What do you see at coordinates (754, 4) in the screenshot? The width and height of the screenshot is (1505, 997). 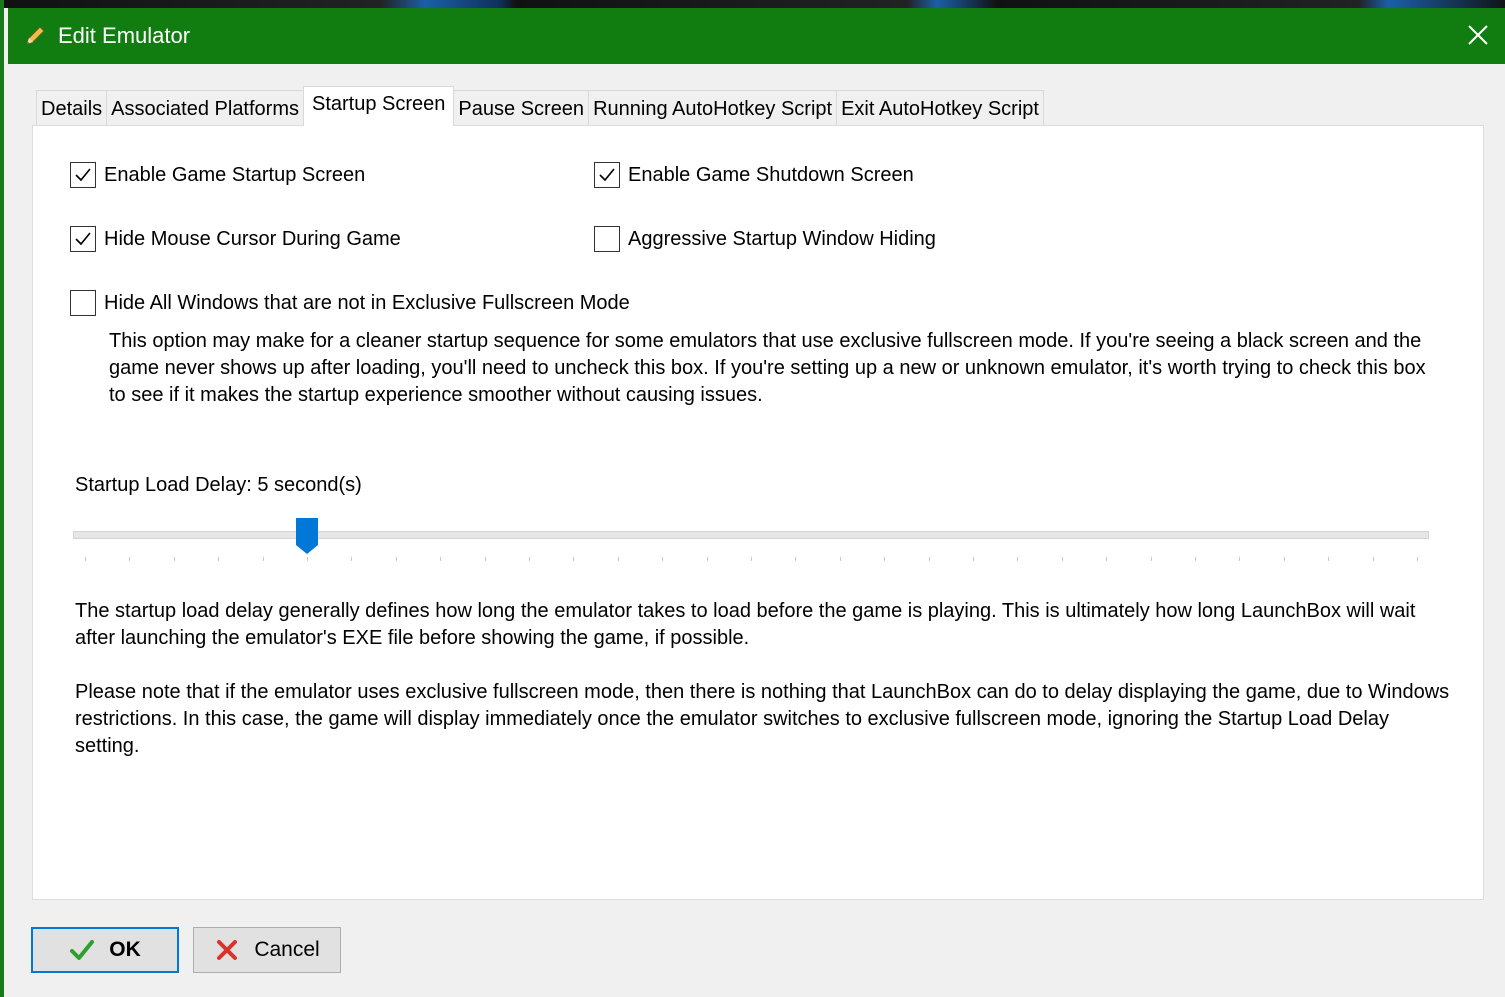 I see `background-app-strip` at bounding box center [754, 4].